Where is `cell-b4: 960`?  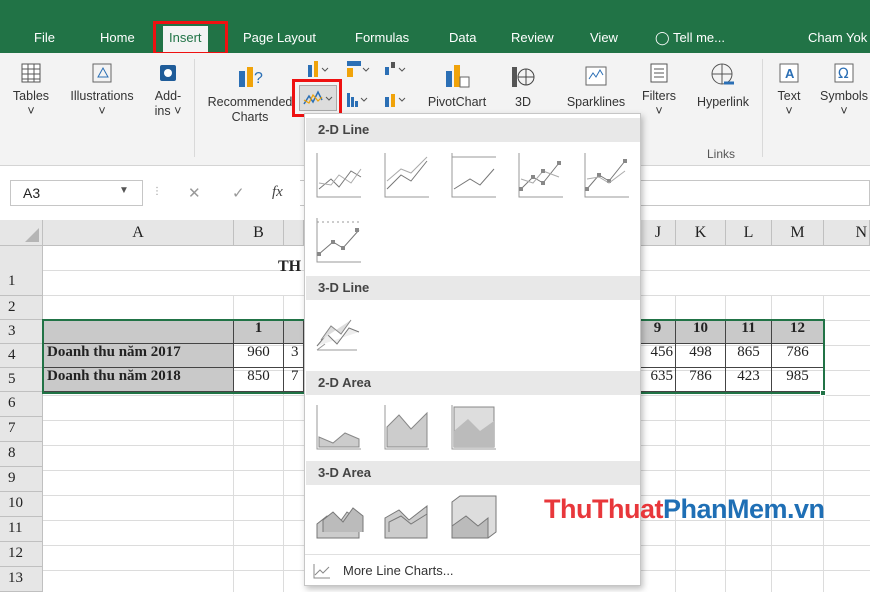
cell-b4: 960 is located at coordinates (259, 356).